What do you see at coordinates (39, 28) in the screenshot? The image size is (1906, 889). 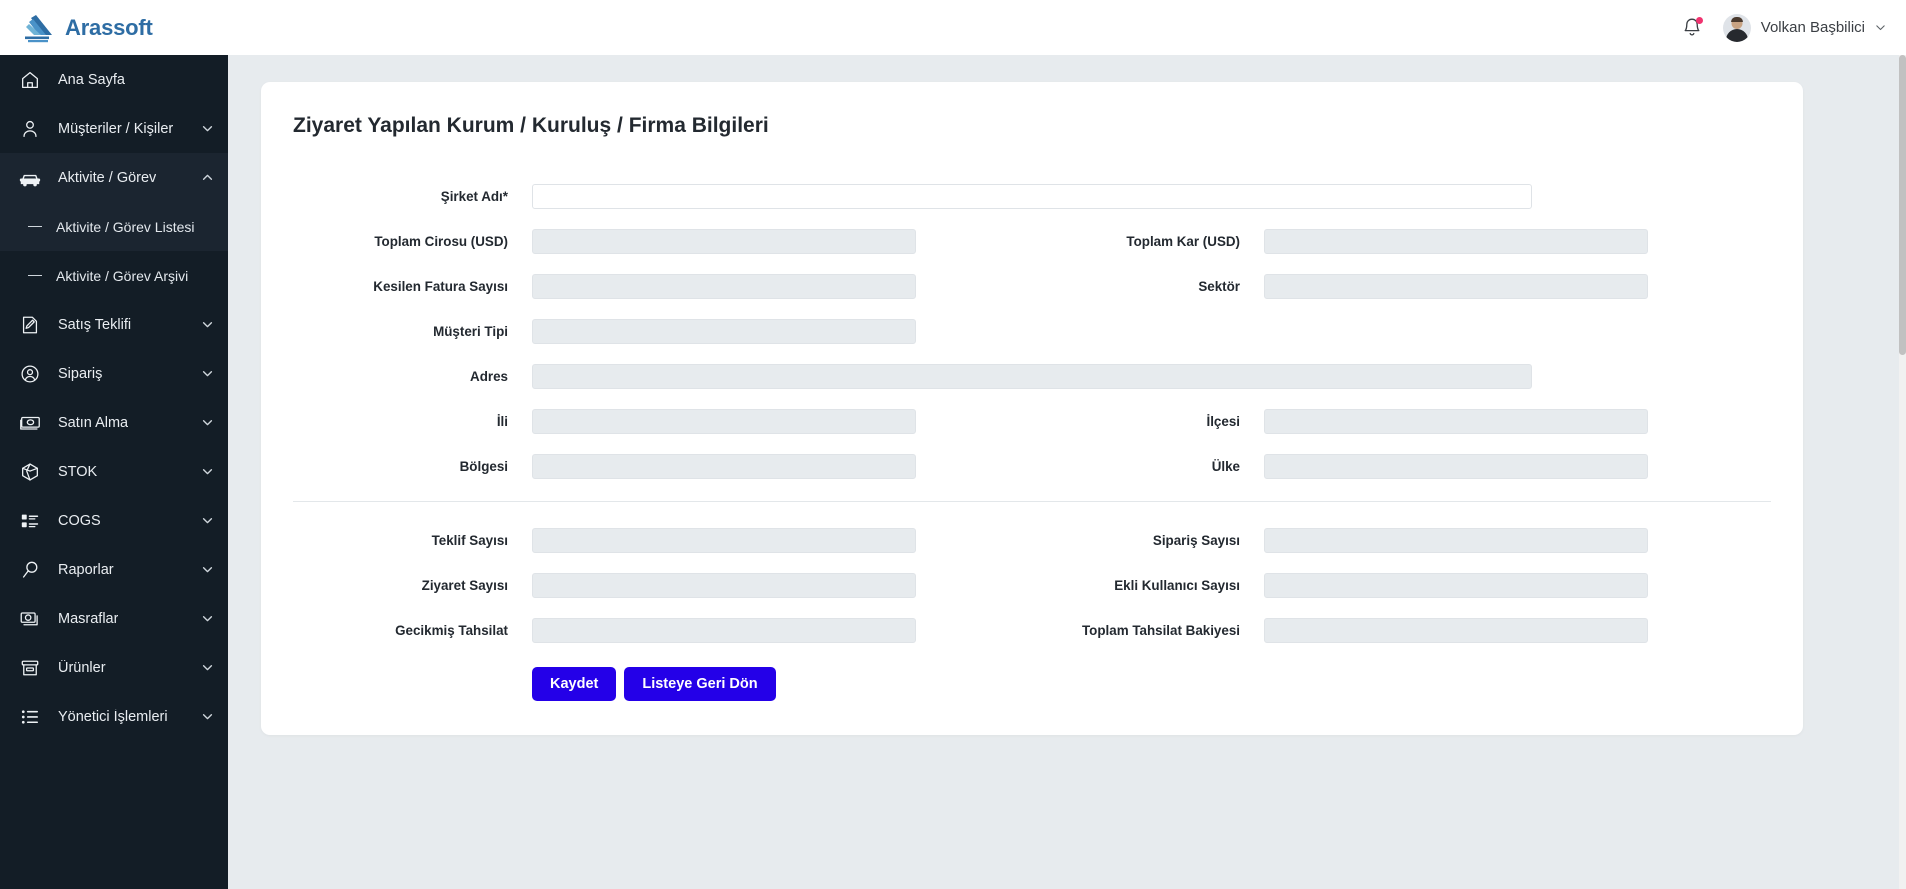 I see `arassoft-logo-icon` at bounding box center [39, 28].